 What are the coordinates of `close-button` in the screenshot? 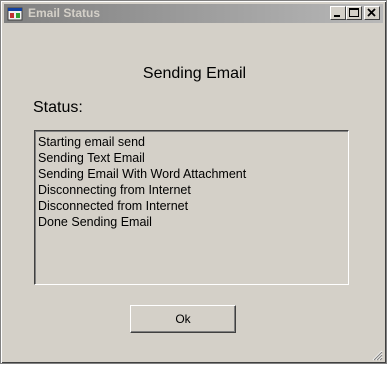 It's located at (372, 13).